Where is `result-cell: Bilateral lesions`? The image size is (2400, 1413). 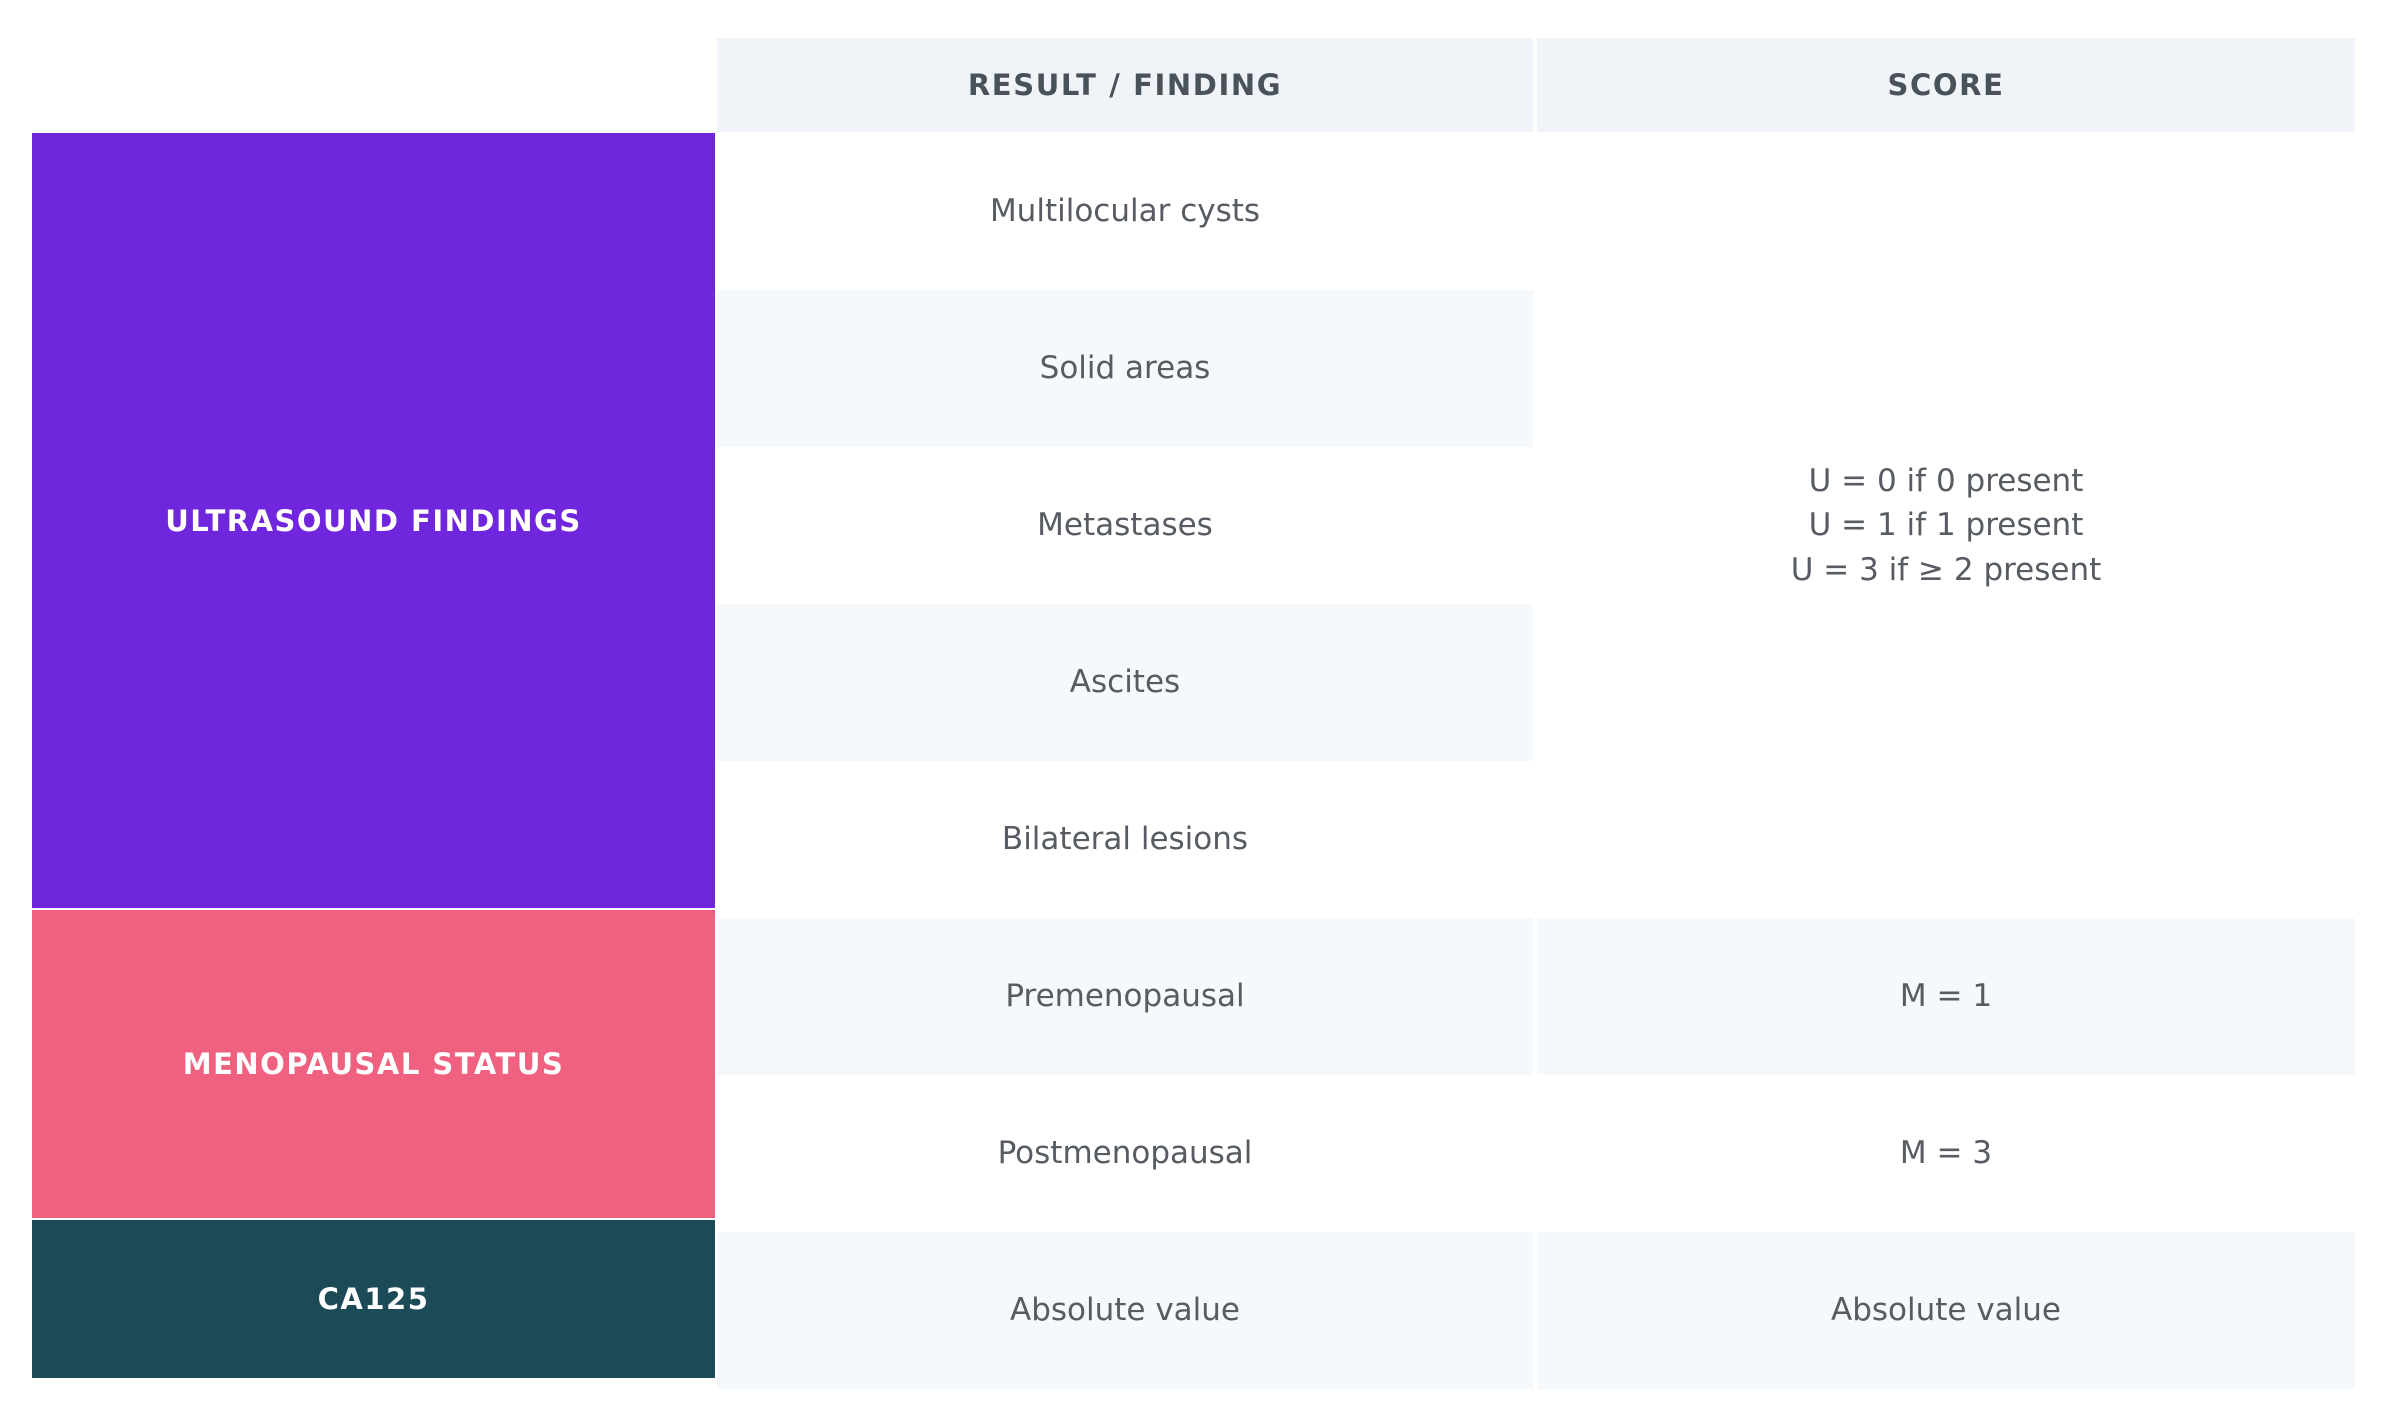 result-cell: Bilateral lesions is located at coordinates (1125, 839).